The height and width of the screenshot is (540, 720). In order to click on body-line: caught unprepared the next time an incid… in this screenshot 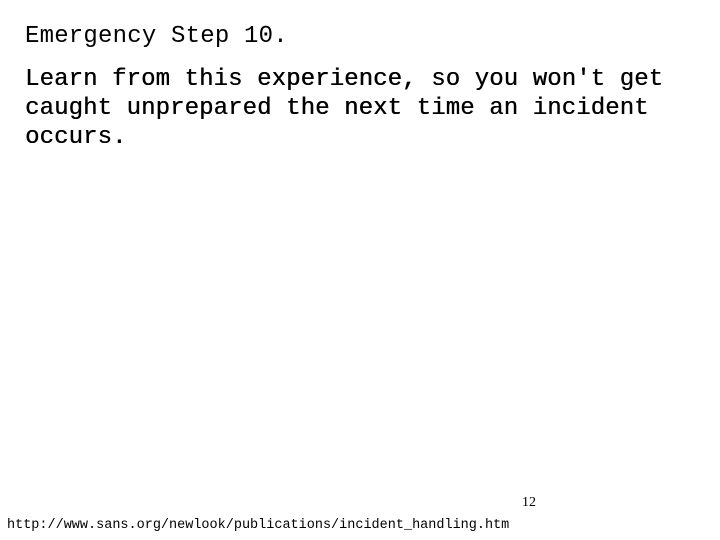, I will do `click(337, 108)`.